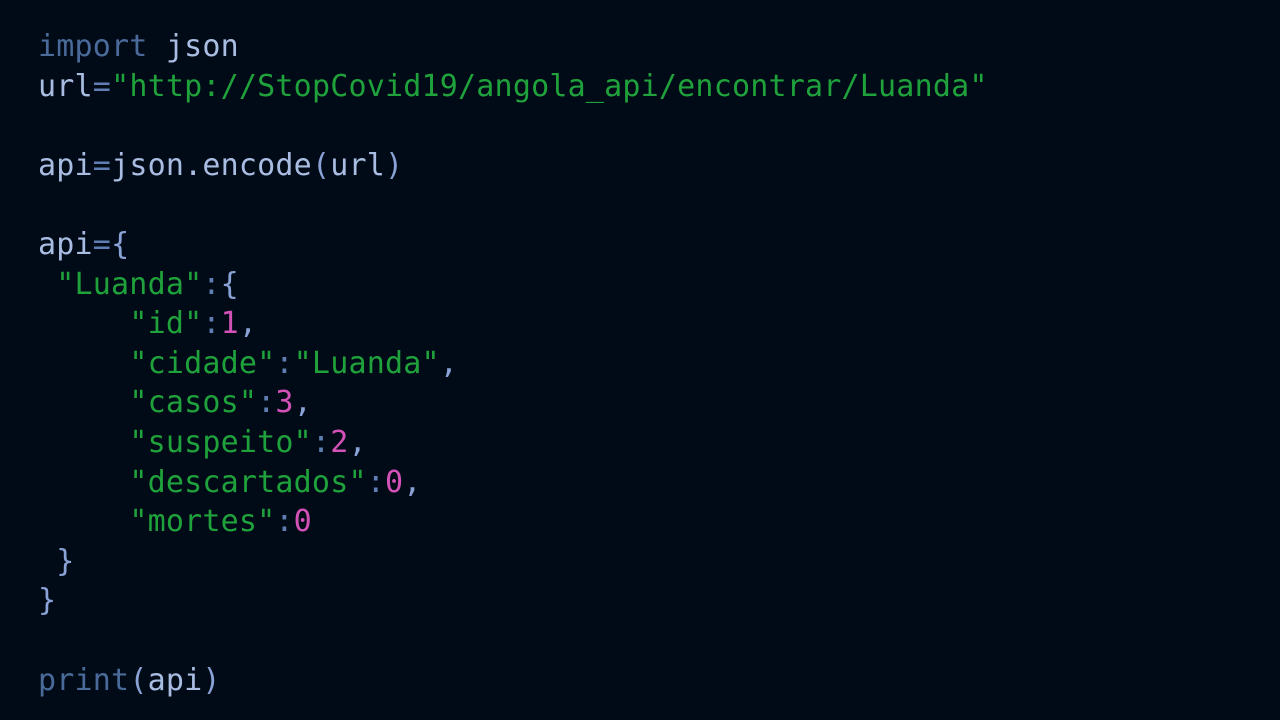 This screenshot has height=720, width=1280. I want to click on code-line: "casos":3,, so click(659, 403).